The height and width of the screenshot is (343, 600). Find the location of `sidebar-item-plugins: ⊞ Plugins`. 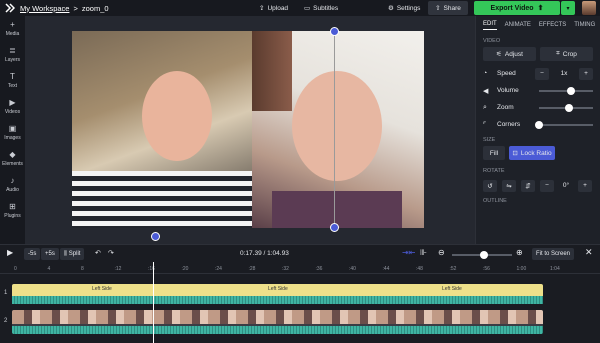

sidebar-item-plugins: ⊞ Plugins is located at coordinates (12, 211).